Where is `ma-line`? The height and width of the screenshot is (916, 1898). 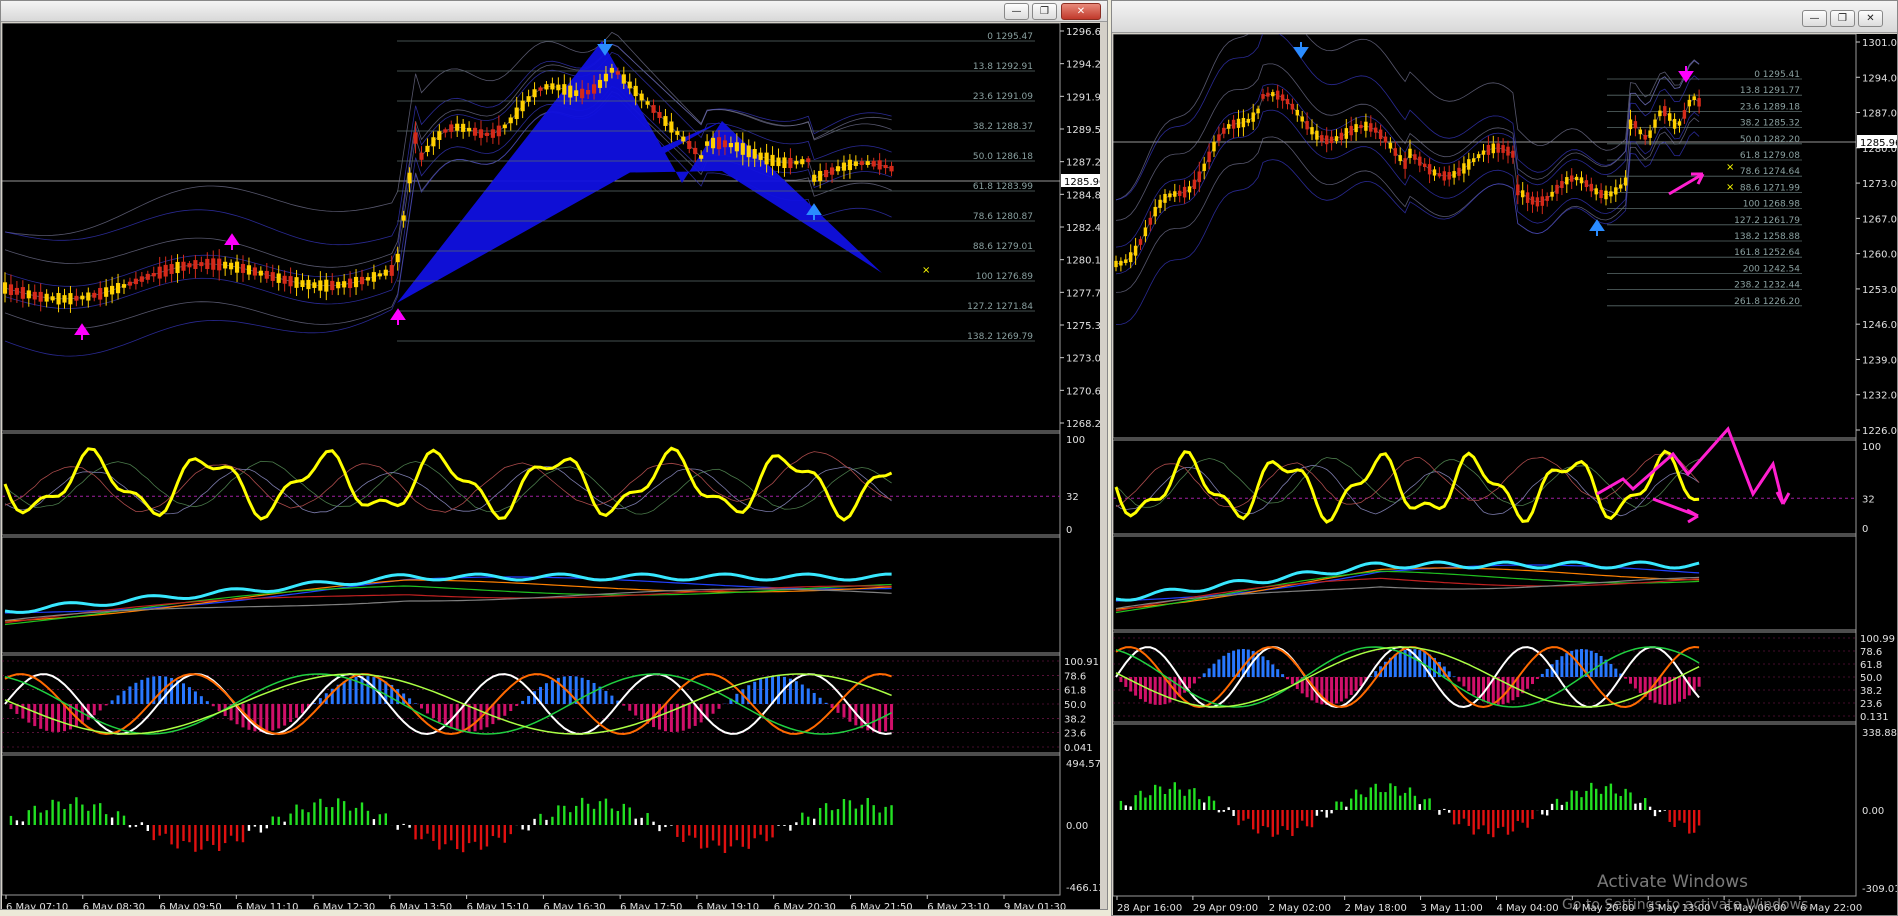
ma-line is located at coordinates (448, 604).